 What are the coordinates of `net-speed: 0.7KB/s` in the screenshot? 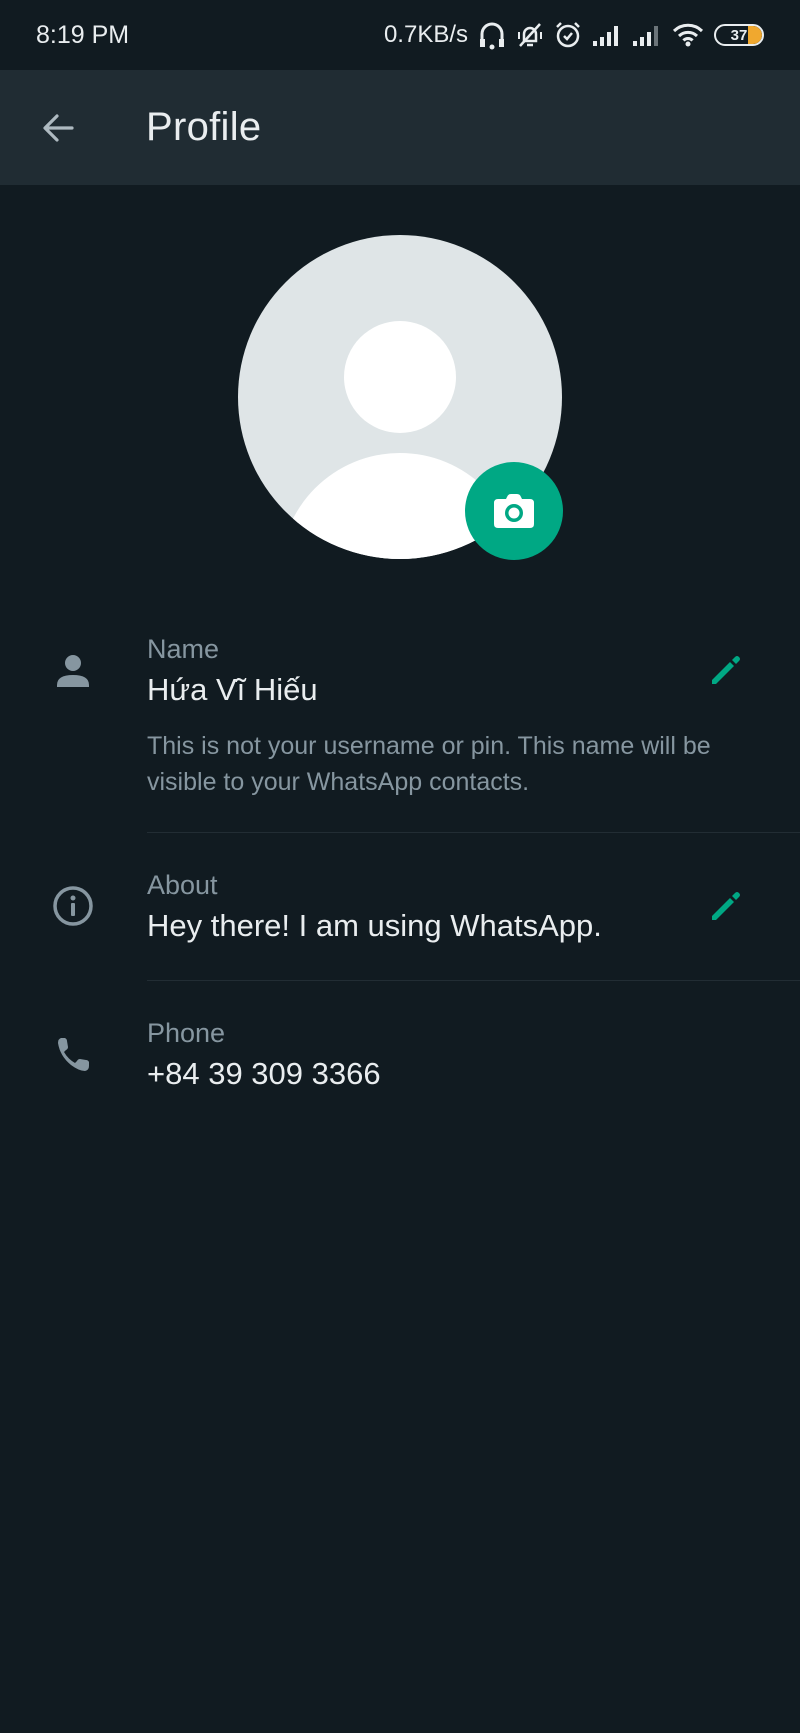 It's located at (425, 34).